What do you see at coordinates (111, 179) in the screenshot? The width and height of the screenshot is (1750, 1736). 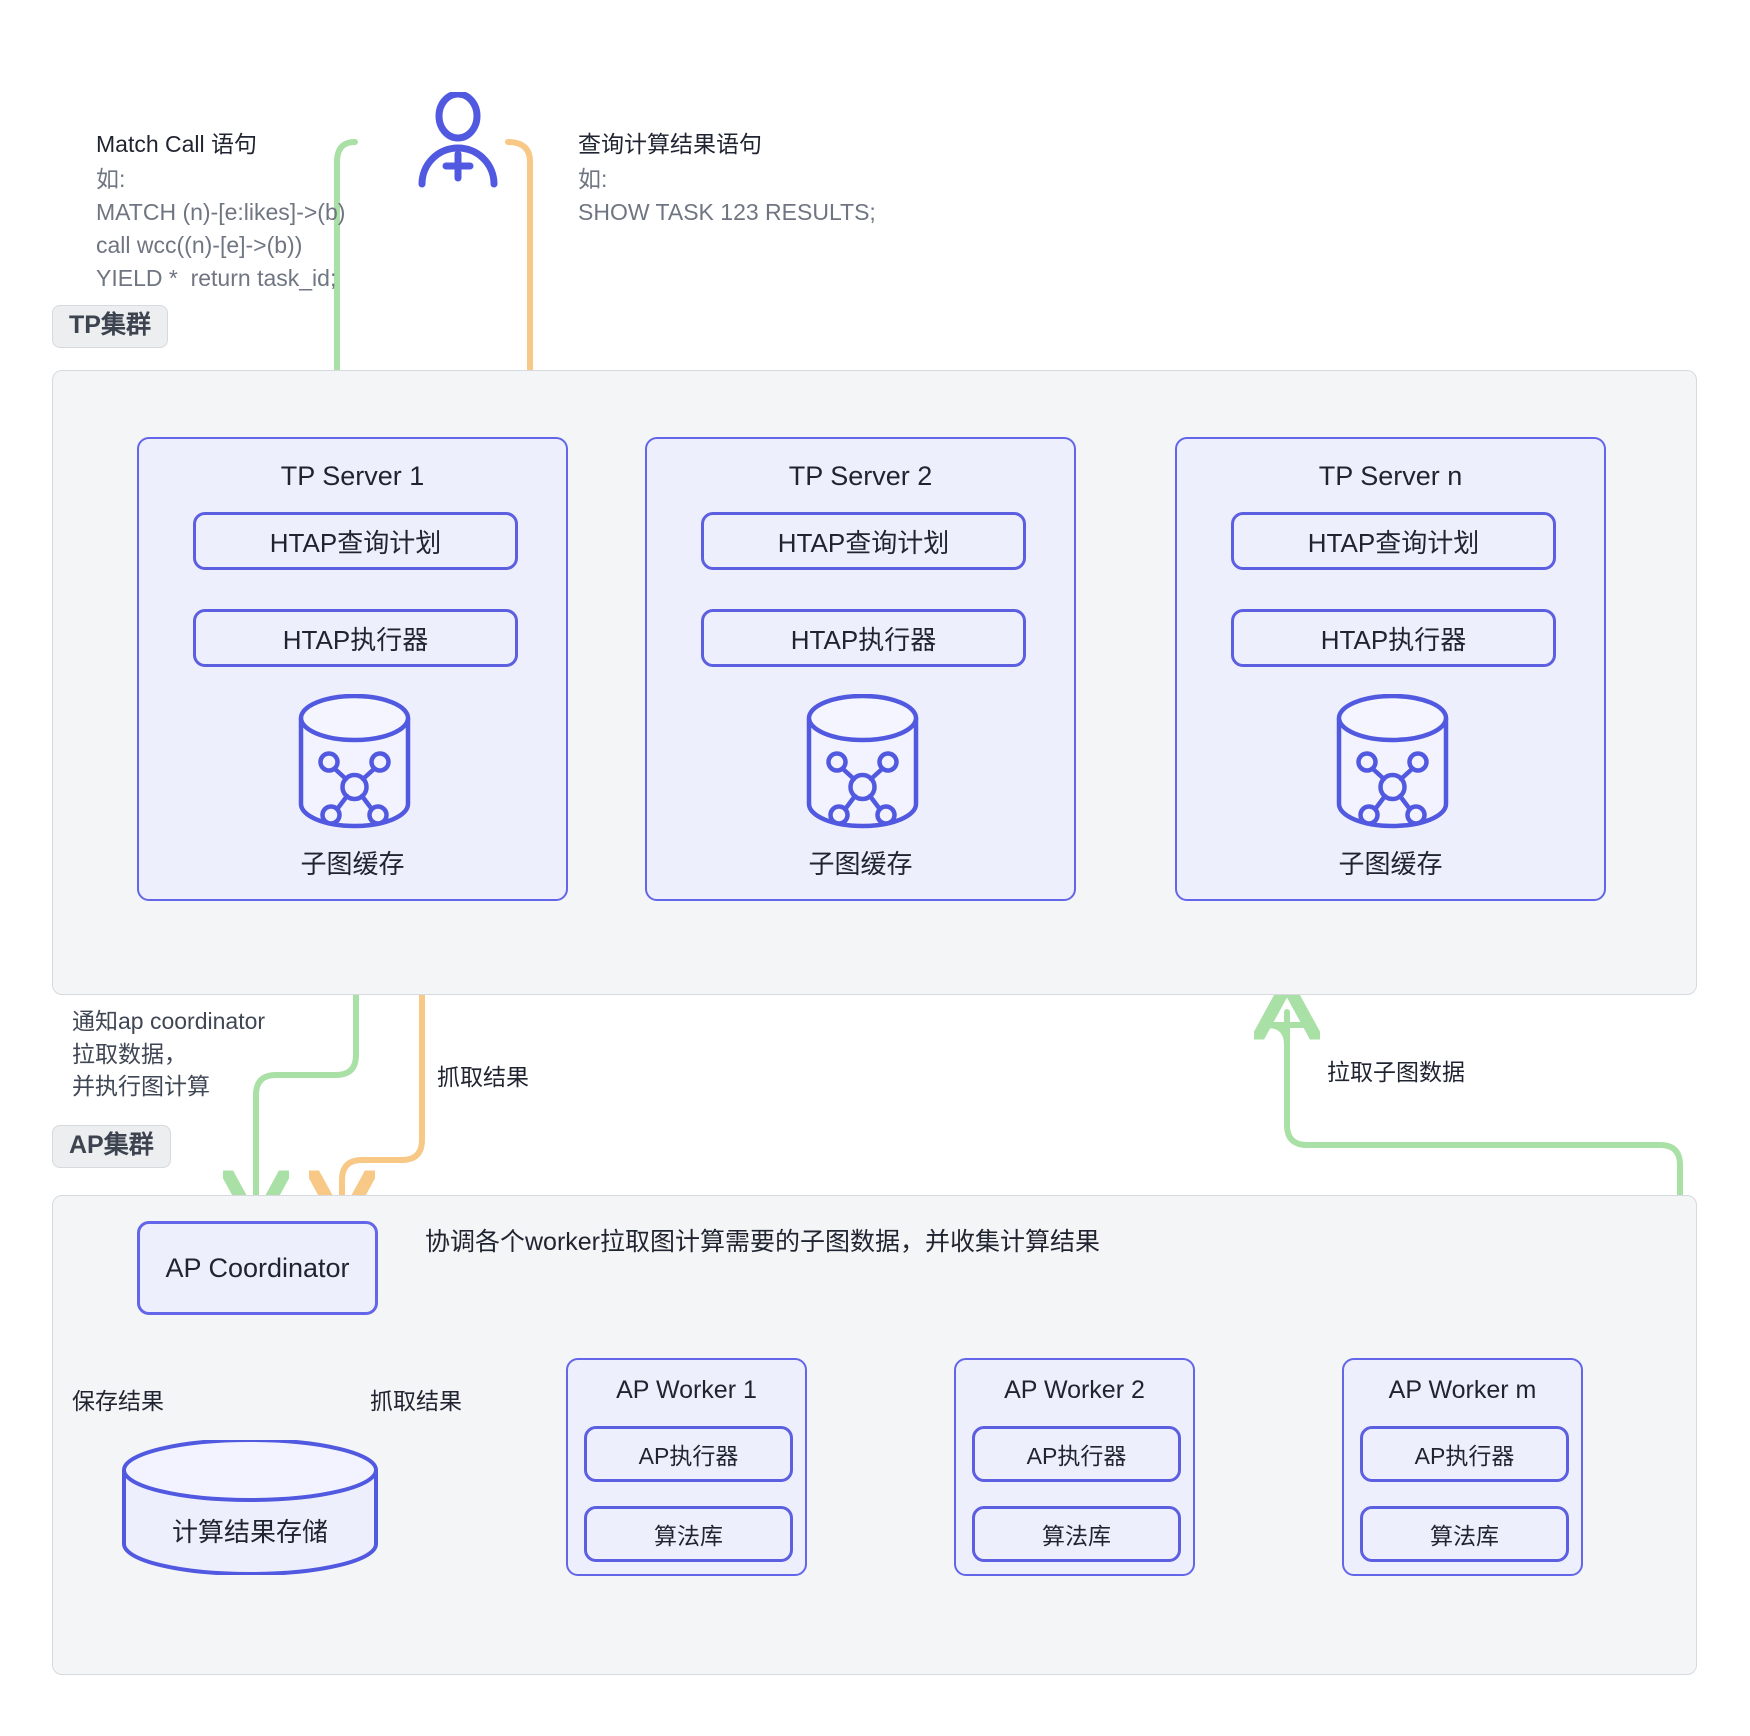 I see `left-statement-prefix: 如:` at bounding box center [111, 179].